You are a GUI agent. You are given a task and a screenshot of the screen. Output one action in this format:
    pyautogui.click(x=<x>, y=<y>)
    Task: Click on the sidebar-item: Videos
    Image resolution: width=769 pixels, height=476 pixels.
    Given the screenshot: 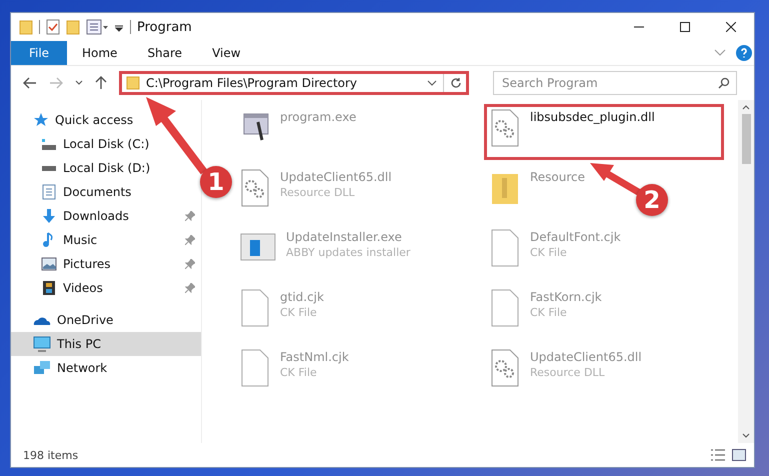 What is the action you would take?
    pyautogui.click(x=72, y=288)
    